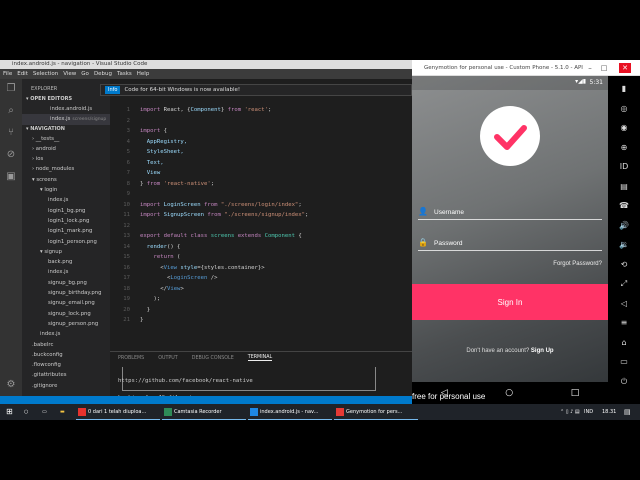 This screenshot has height=480, width=640. Describe the element at coordinates (66, 190) in the screenshot. I see `tree-item: ▾ login` at that location.